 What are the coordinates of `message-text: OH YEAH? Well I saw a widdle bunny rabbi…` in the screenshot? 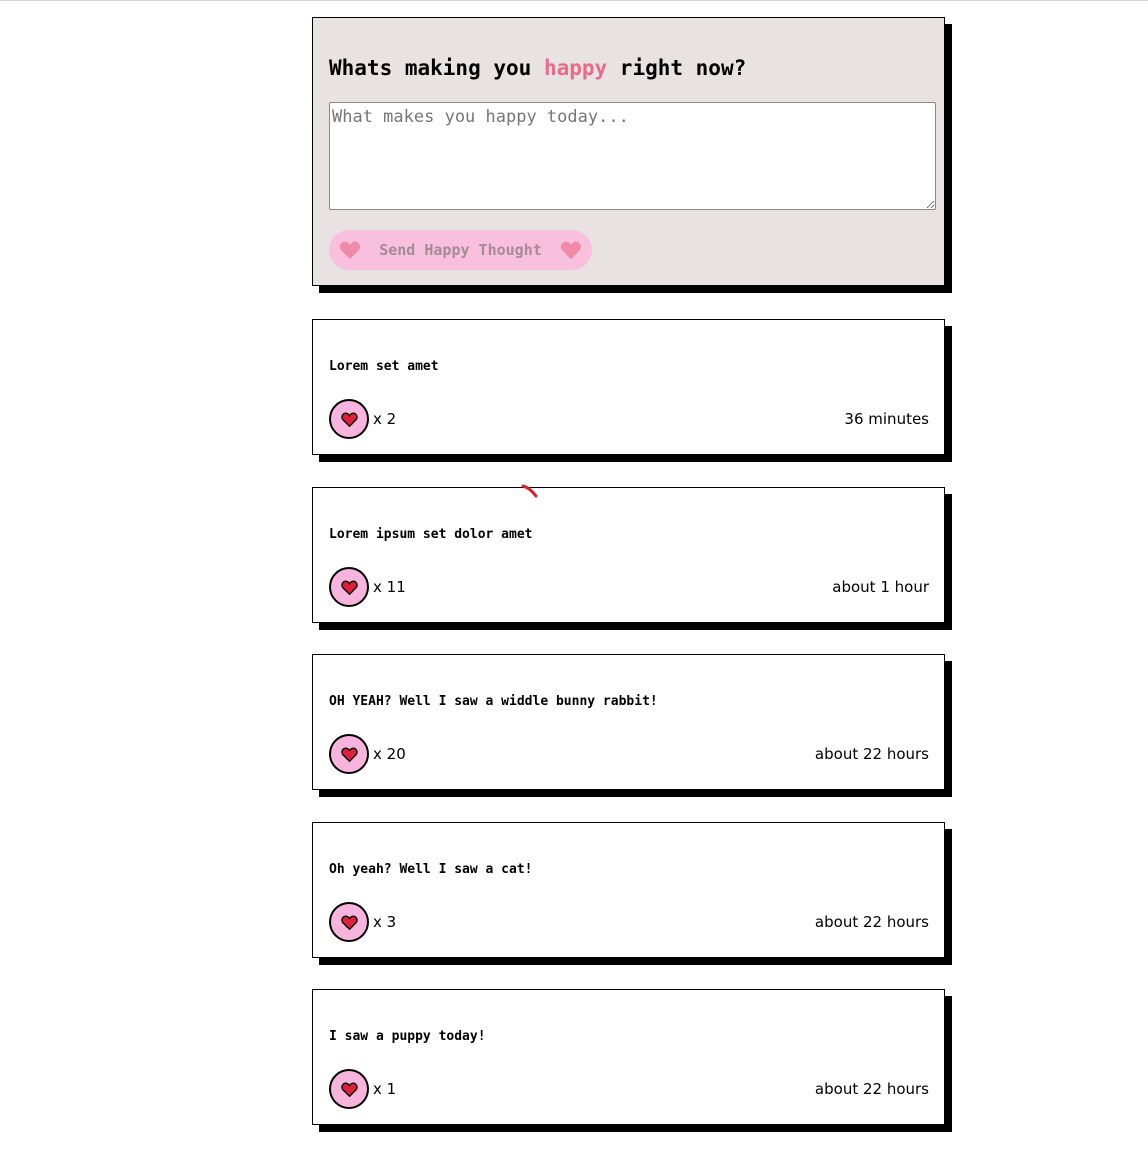 It's located at (493, 701).